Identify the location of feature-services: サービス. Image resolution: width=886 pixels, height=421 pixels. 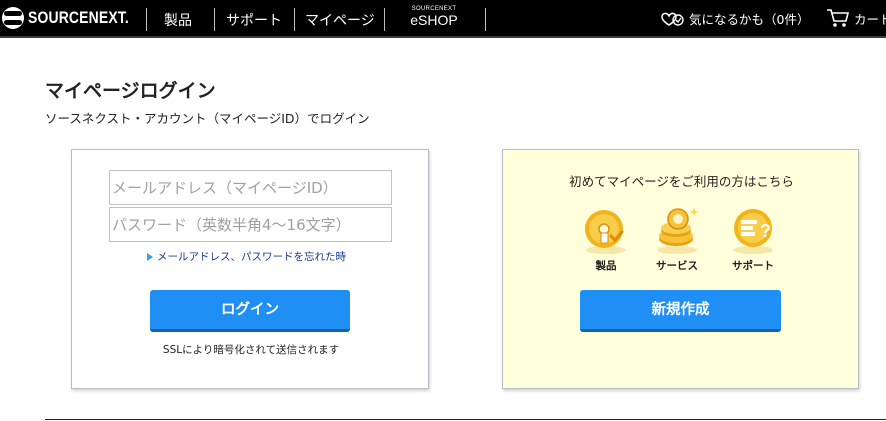
(677, 238).